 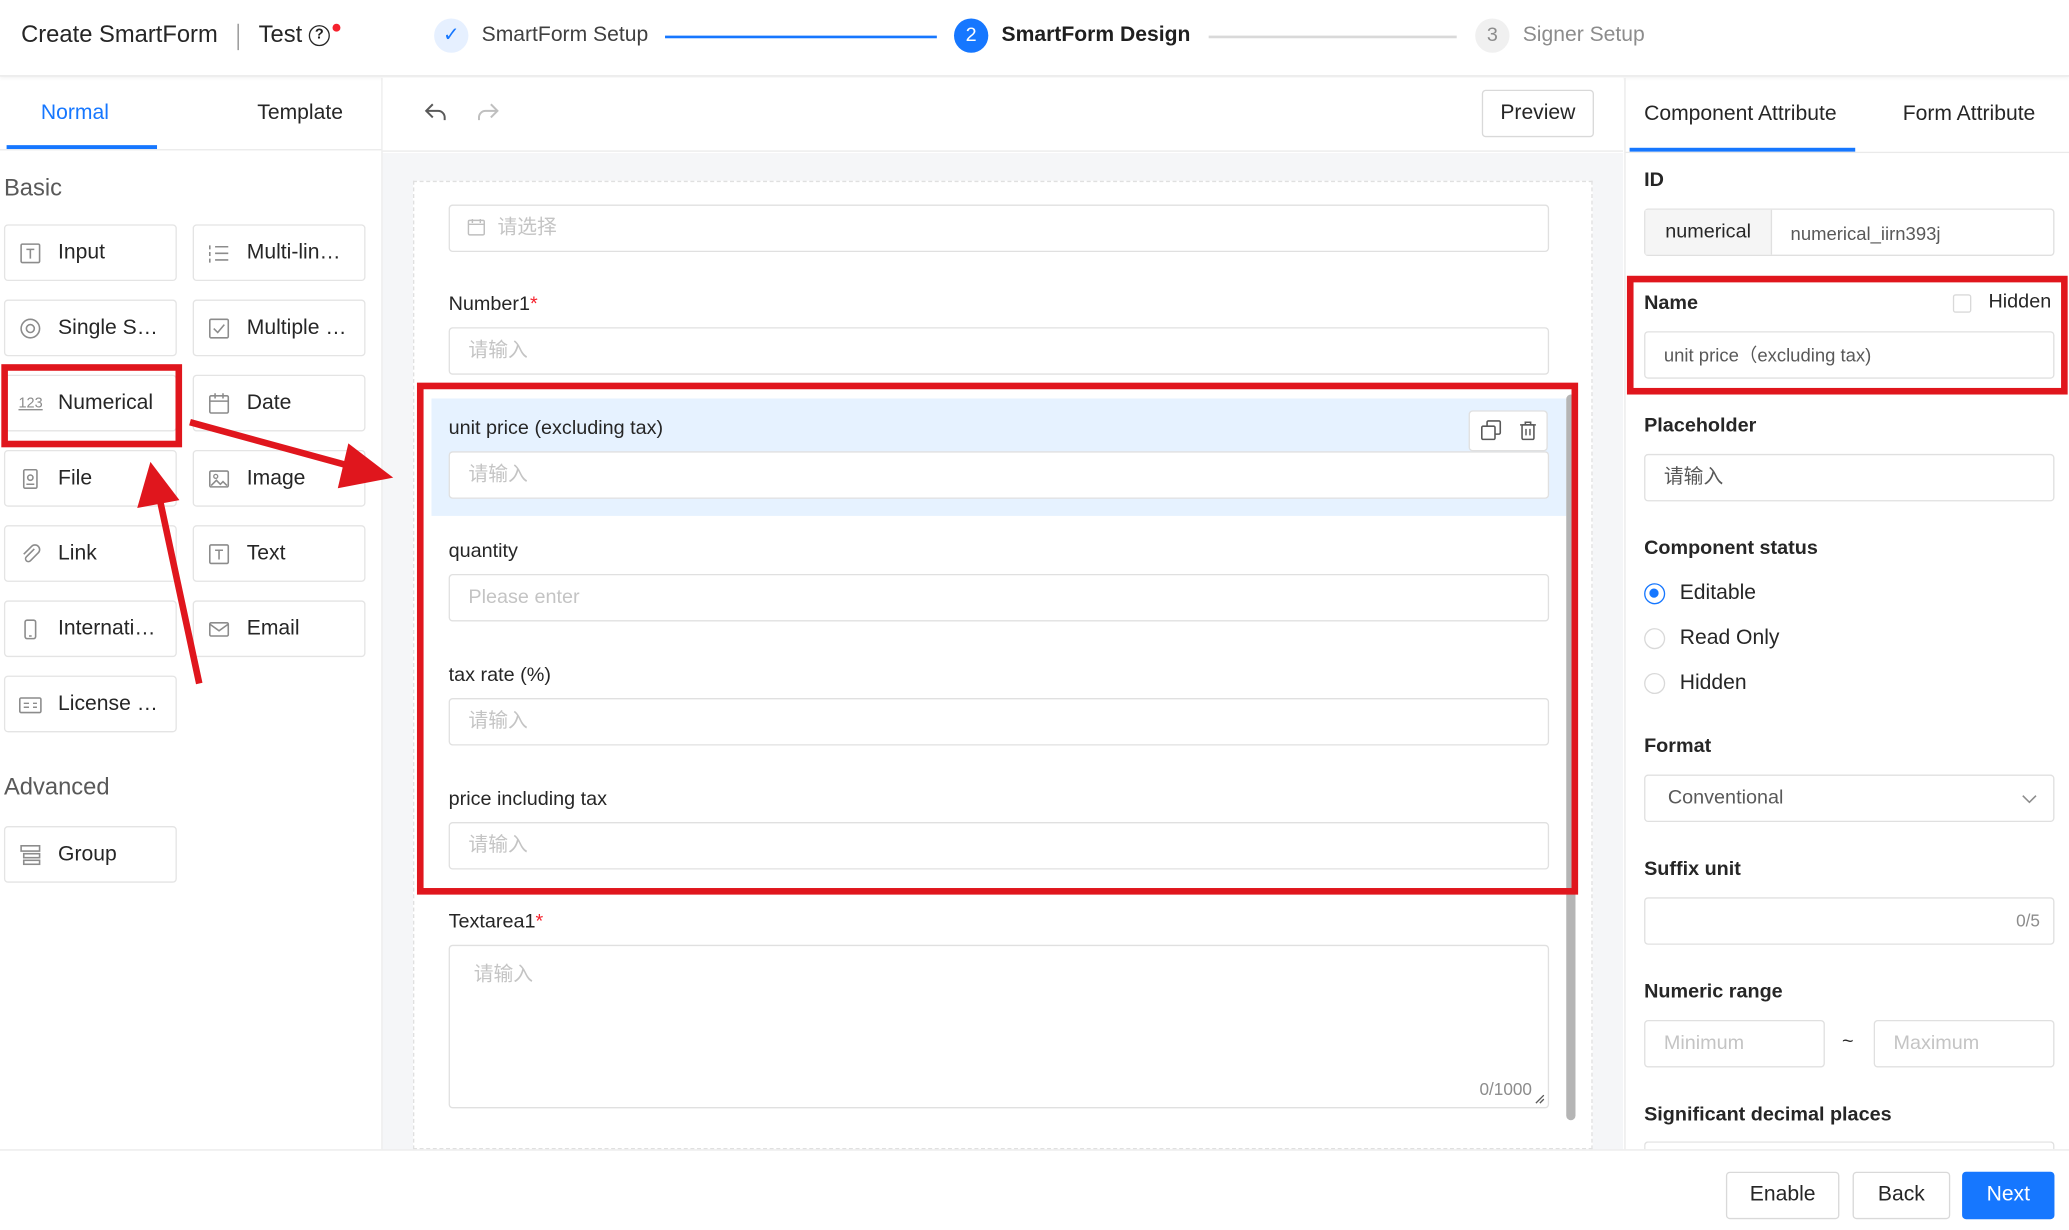 I want to click on format-selected-value: Conventional, so click(x=1725, y=797).